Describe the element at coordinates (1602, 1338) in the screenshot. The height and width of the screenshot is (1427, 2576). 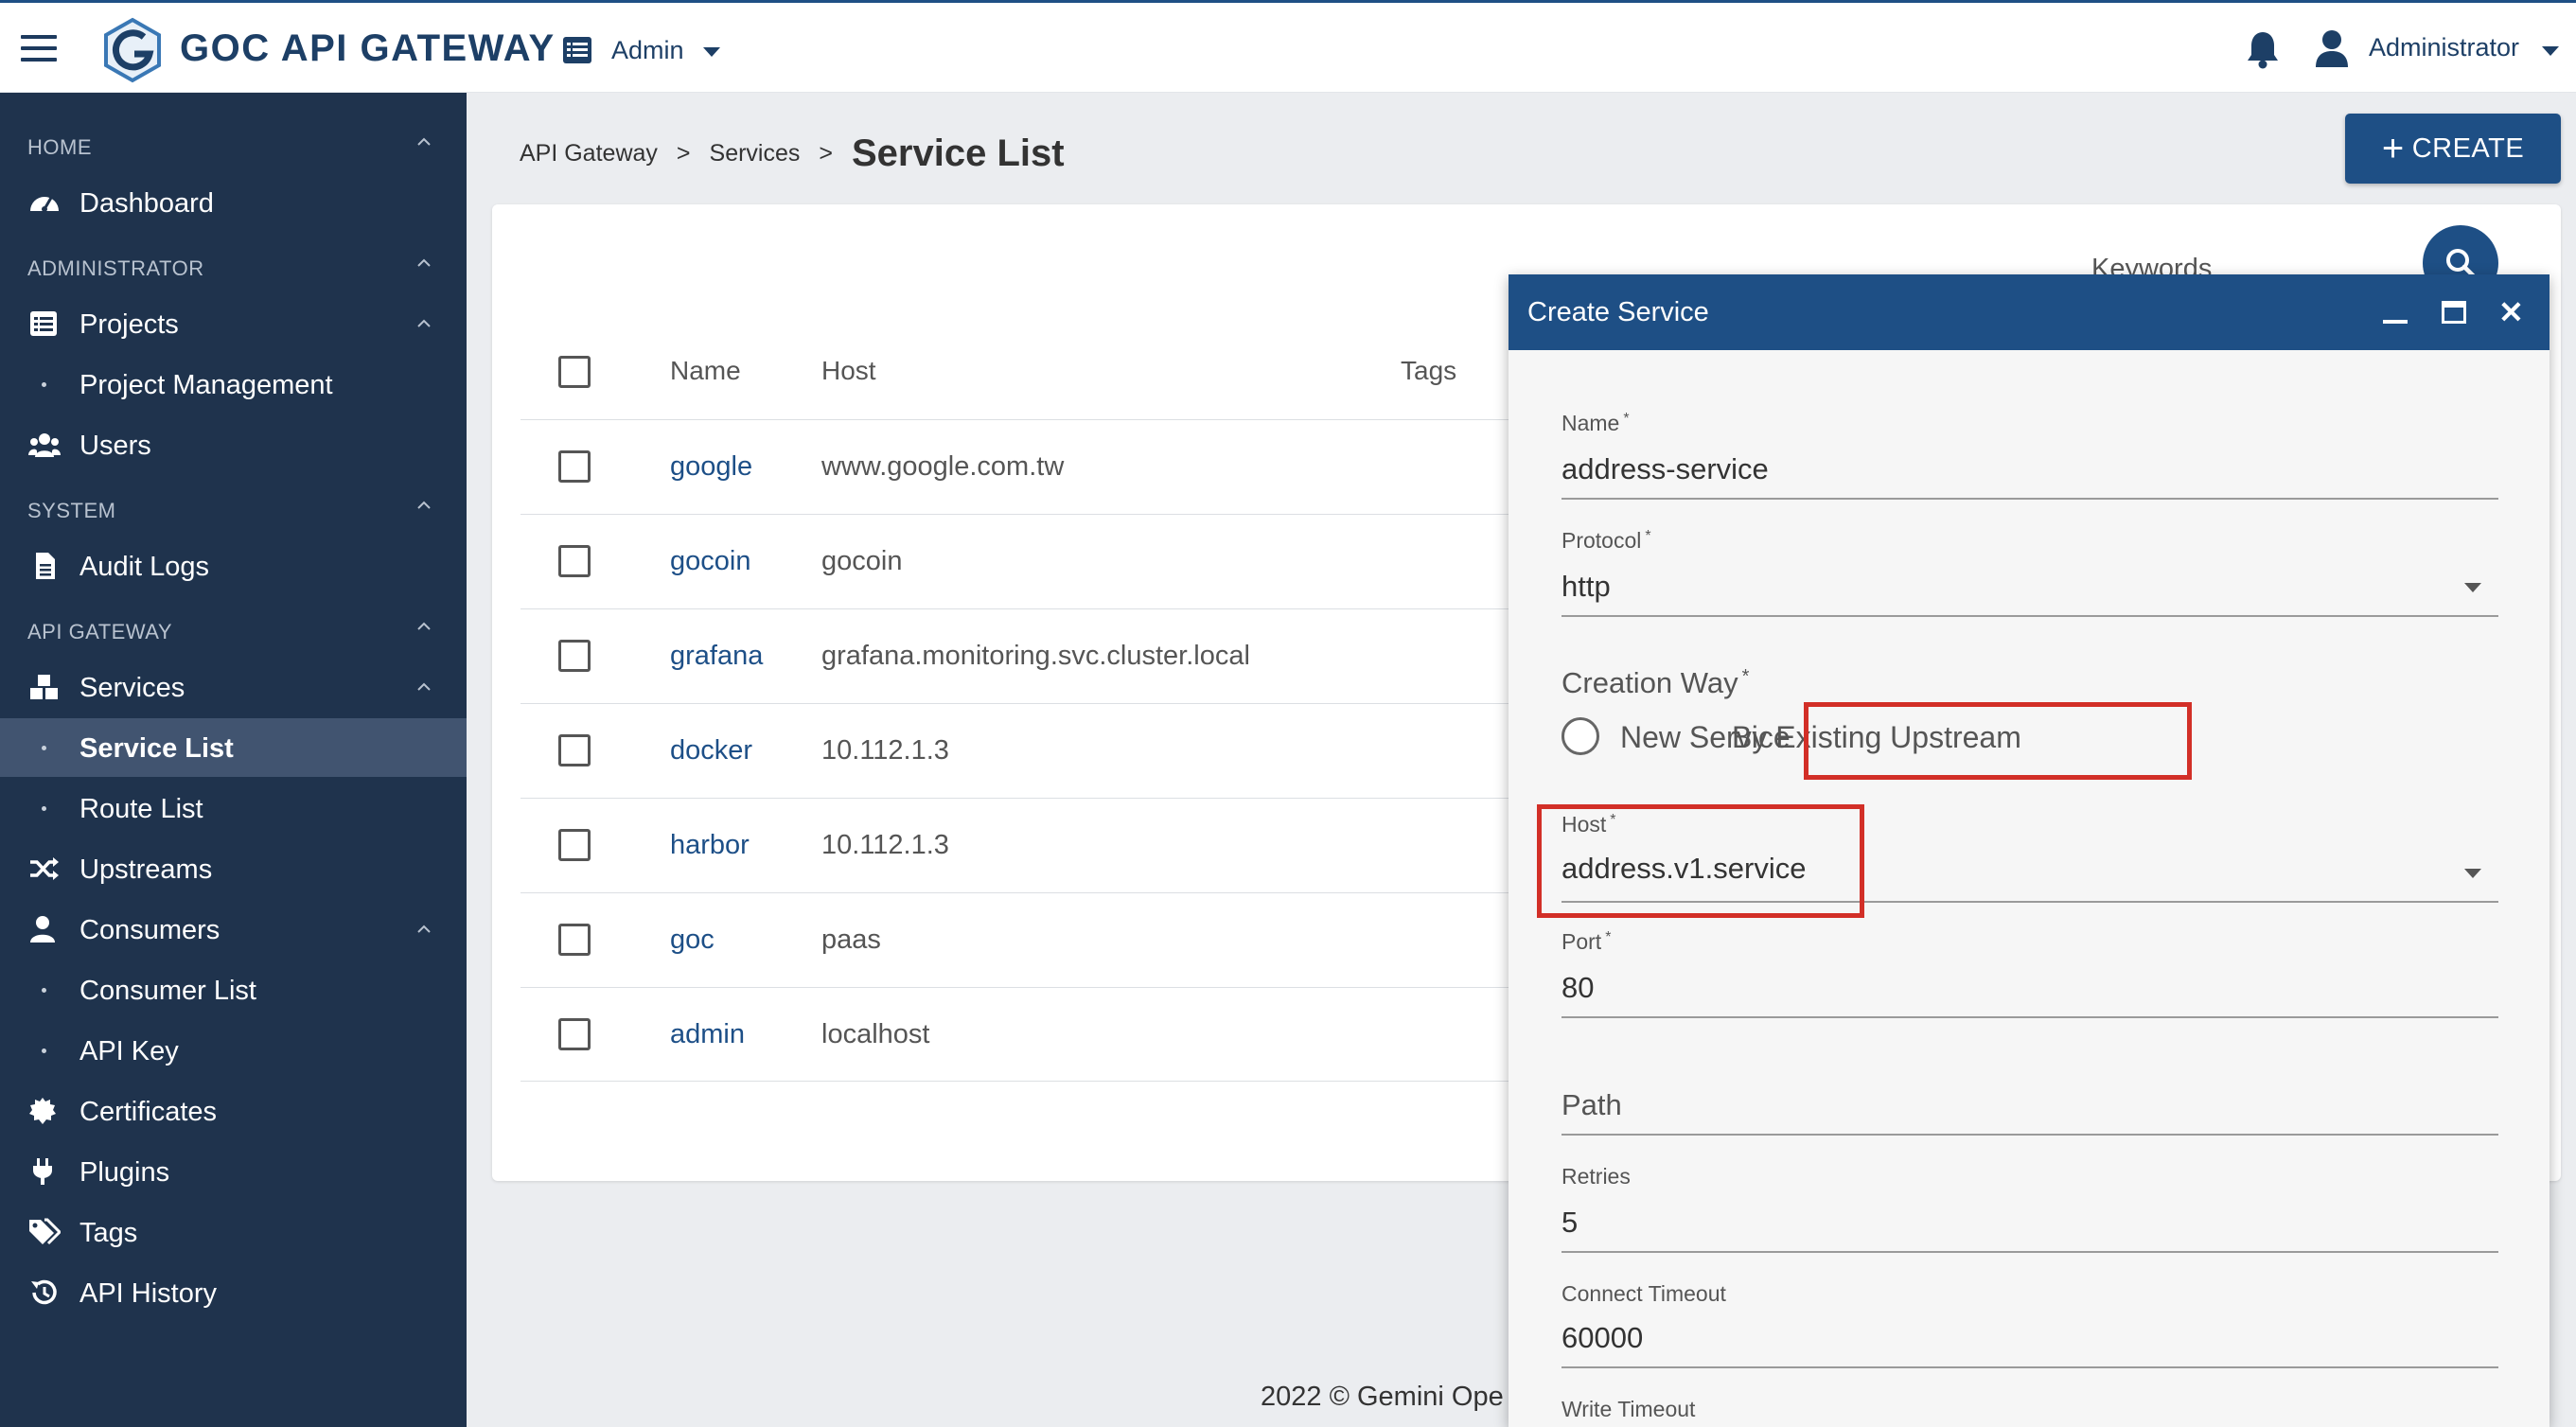
I see `connect-timeout-field: 60000` at that location.